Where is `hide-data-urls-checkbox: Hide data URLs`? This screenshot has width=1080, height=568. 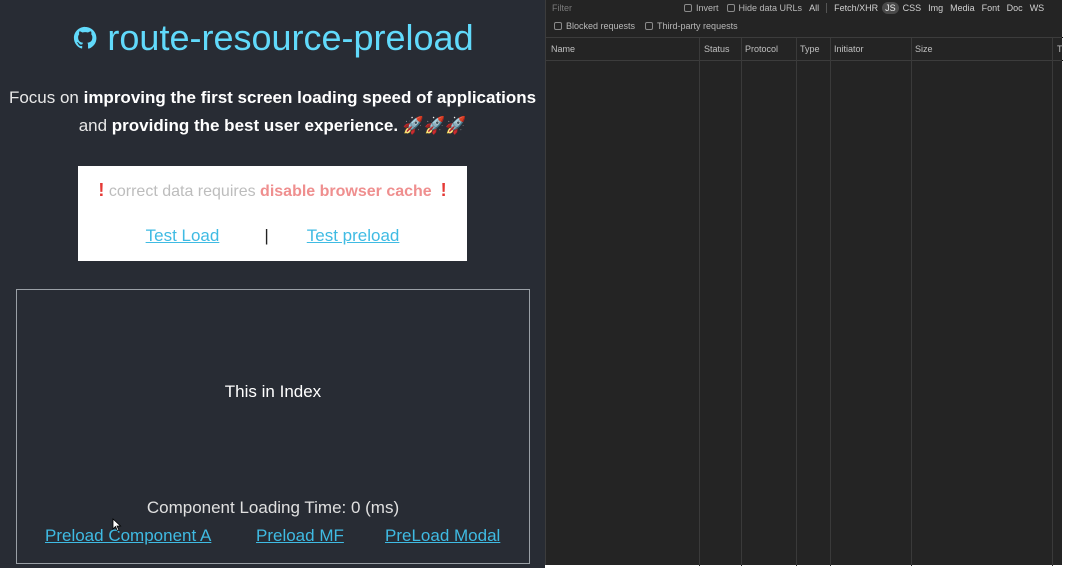
hide-data-urls-checkbox: Hide data URLs is located at coordinates (764, 8).